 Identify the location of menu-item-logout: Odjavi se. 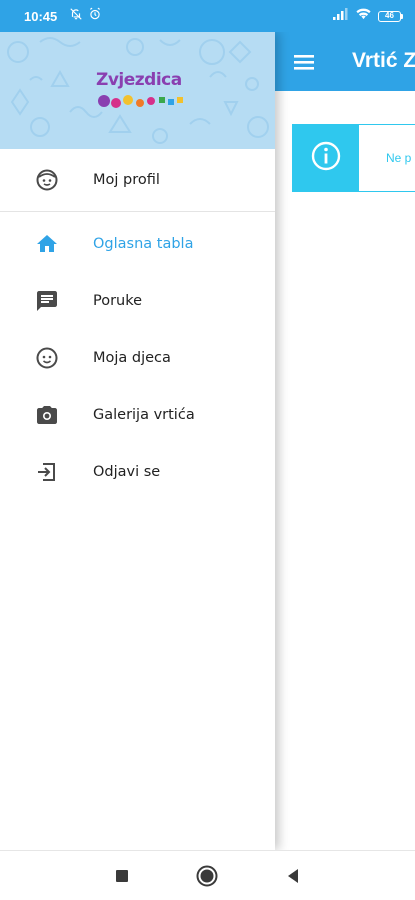
(137, 471).